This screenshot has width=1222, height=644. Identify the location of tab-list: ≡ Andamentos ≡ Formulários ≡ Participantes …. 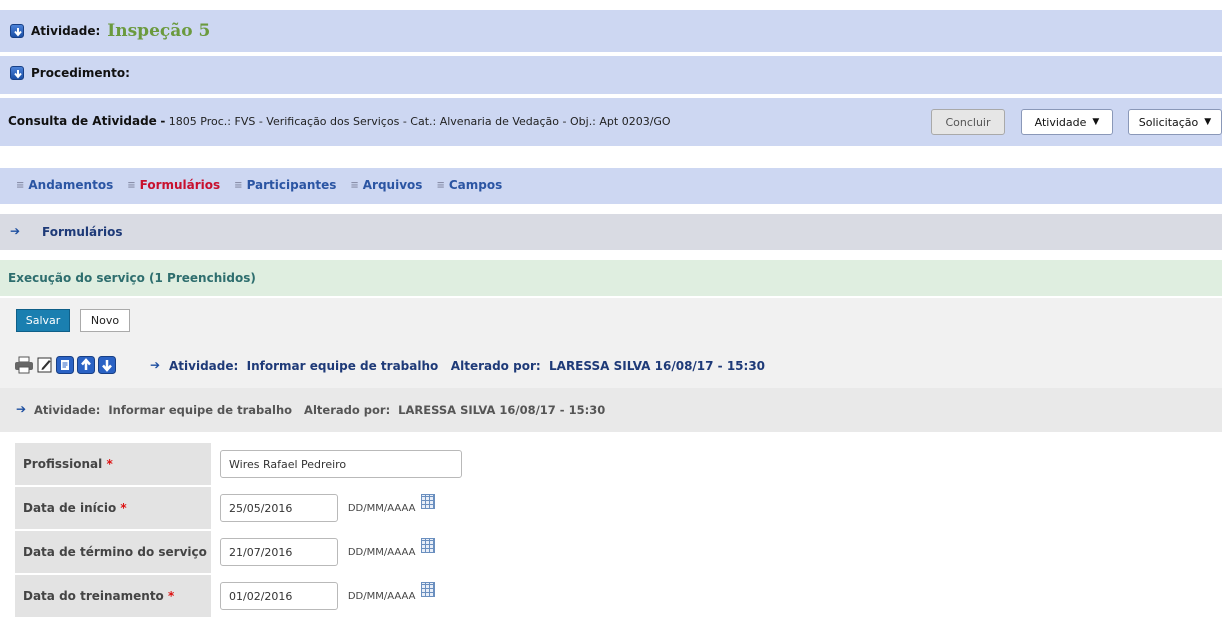
(259, 185).